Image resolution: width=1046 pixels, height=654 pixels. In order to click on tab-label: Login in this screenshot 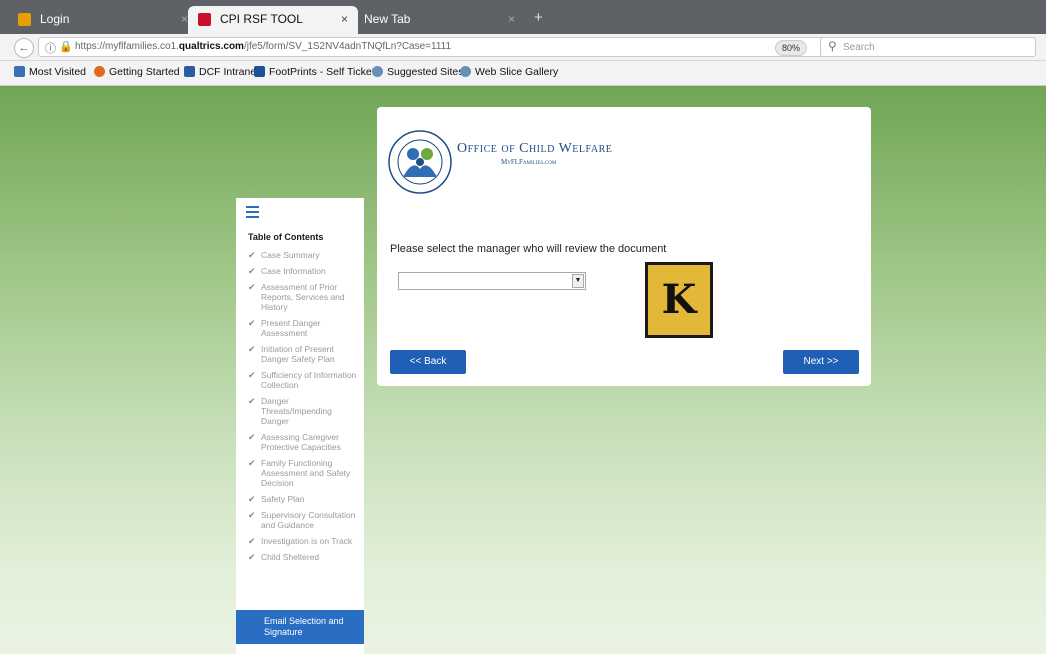, I will do `click(55, 19)`.